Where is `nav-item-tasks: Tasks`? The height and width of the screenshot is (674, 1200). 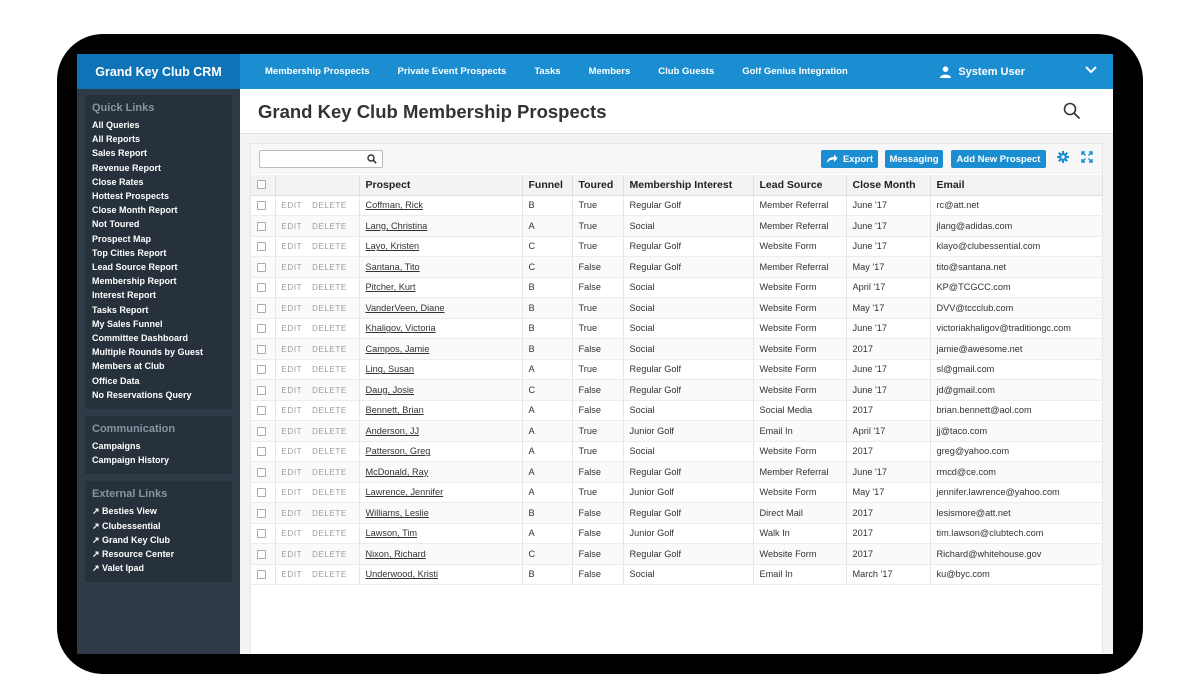
nav-item-tasks: Tasks is located at coordinates (547, 71).